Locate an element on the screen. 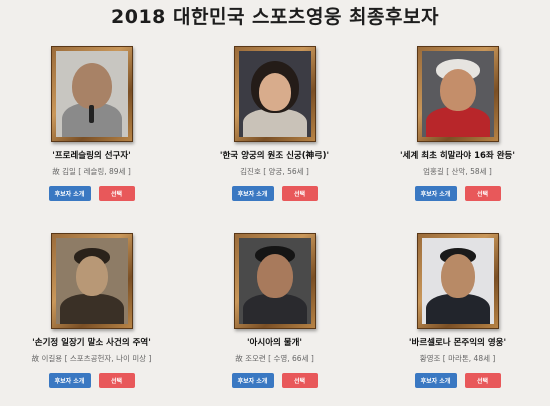 This screenshot has width=550, height=406. candidate-card: '프로레슬링의 선구자' 故 김일 [ 레슬링, 89세 ] 후보자 소개 선택 is located at coordinates (91, 123).